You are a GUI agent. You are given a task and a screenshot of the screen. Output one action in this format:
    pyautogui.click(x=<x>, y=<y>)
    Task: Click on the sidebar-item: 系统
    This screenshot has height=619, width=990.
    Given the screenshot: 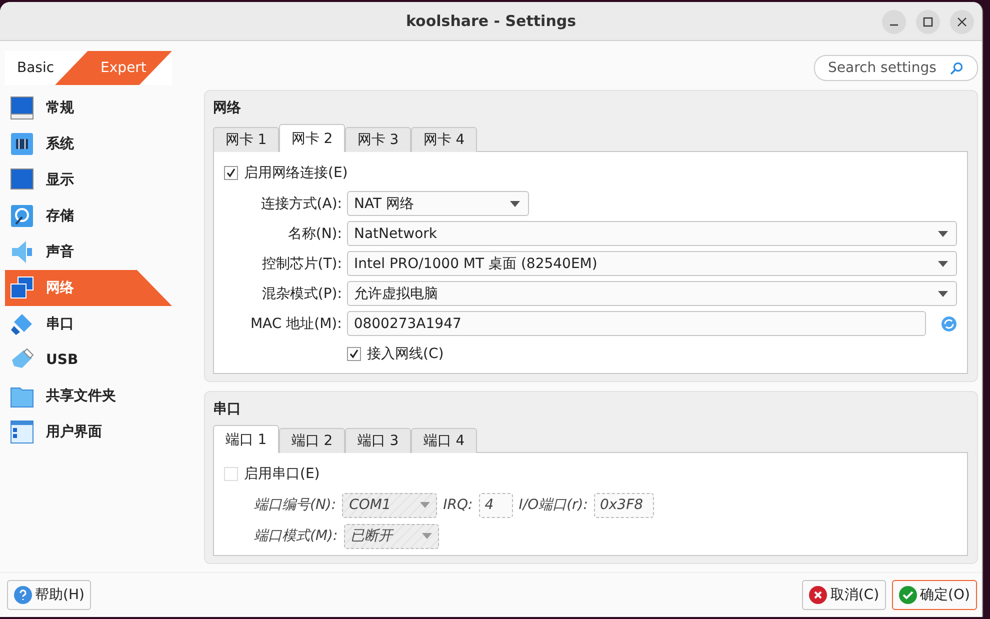 What is the action you would take?
    pyautogui.click(x=88, y=144)
    